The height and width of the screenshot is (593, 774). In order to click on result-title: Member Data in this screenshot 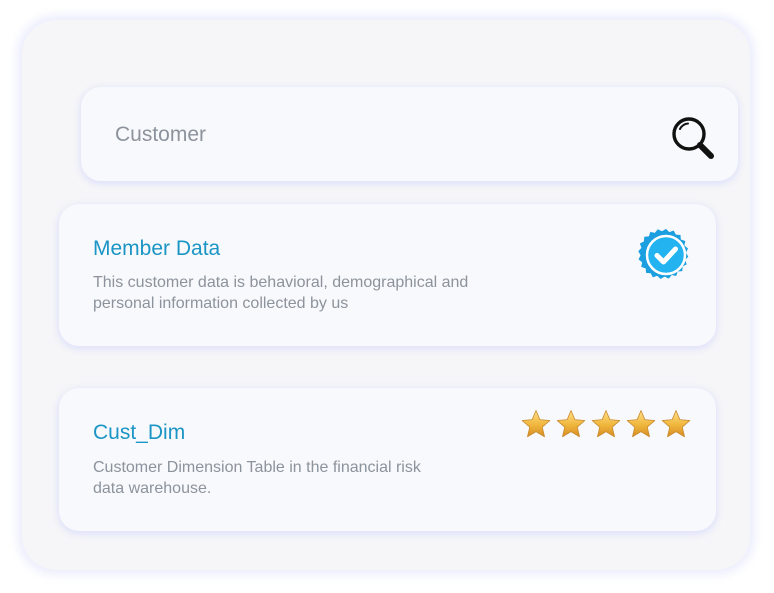, I will do `click(156, 249)`.